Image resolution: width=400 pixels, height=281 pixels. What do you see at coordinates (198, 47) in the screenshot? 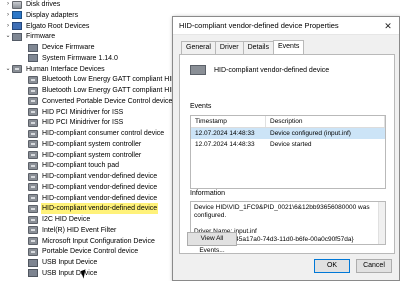
I see `tab-general: General` at bounding box center [198, 47].